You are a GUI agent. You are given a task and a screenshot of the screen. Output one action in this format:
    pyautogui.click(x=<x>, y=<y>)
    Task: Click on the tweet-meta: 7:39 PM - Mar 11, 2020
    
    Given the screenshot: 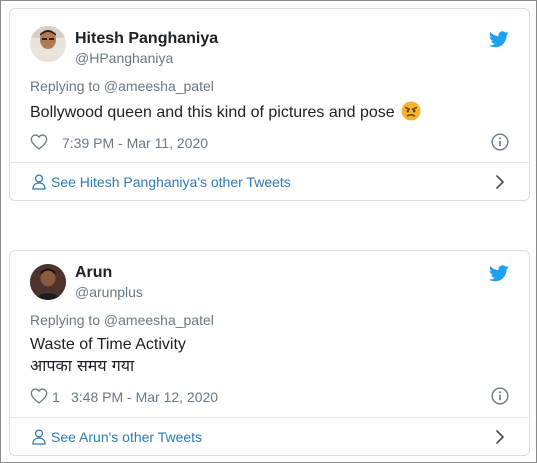 What is the action you would take?
    pyautogui.click(x=269, y=142)
    